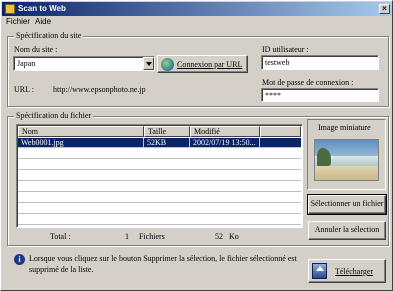 This screenshot has width=393, height=291. I want to click on menu-aide: Aide, so click(43, 21).